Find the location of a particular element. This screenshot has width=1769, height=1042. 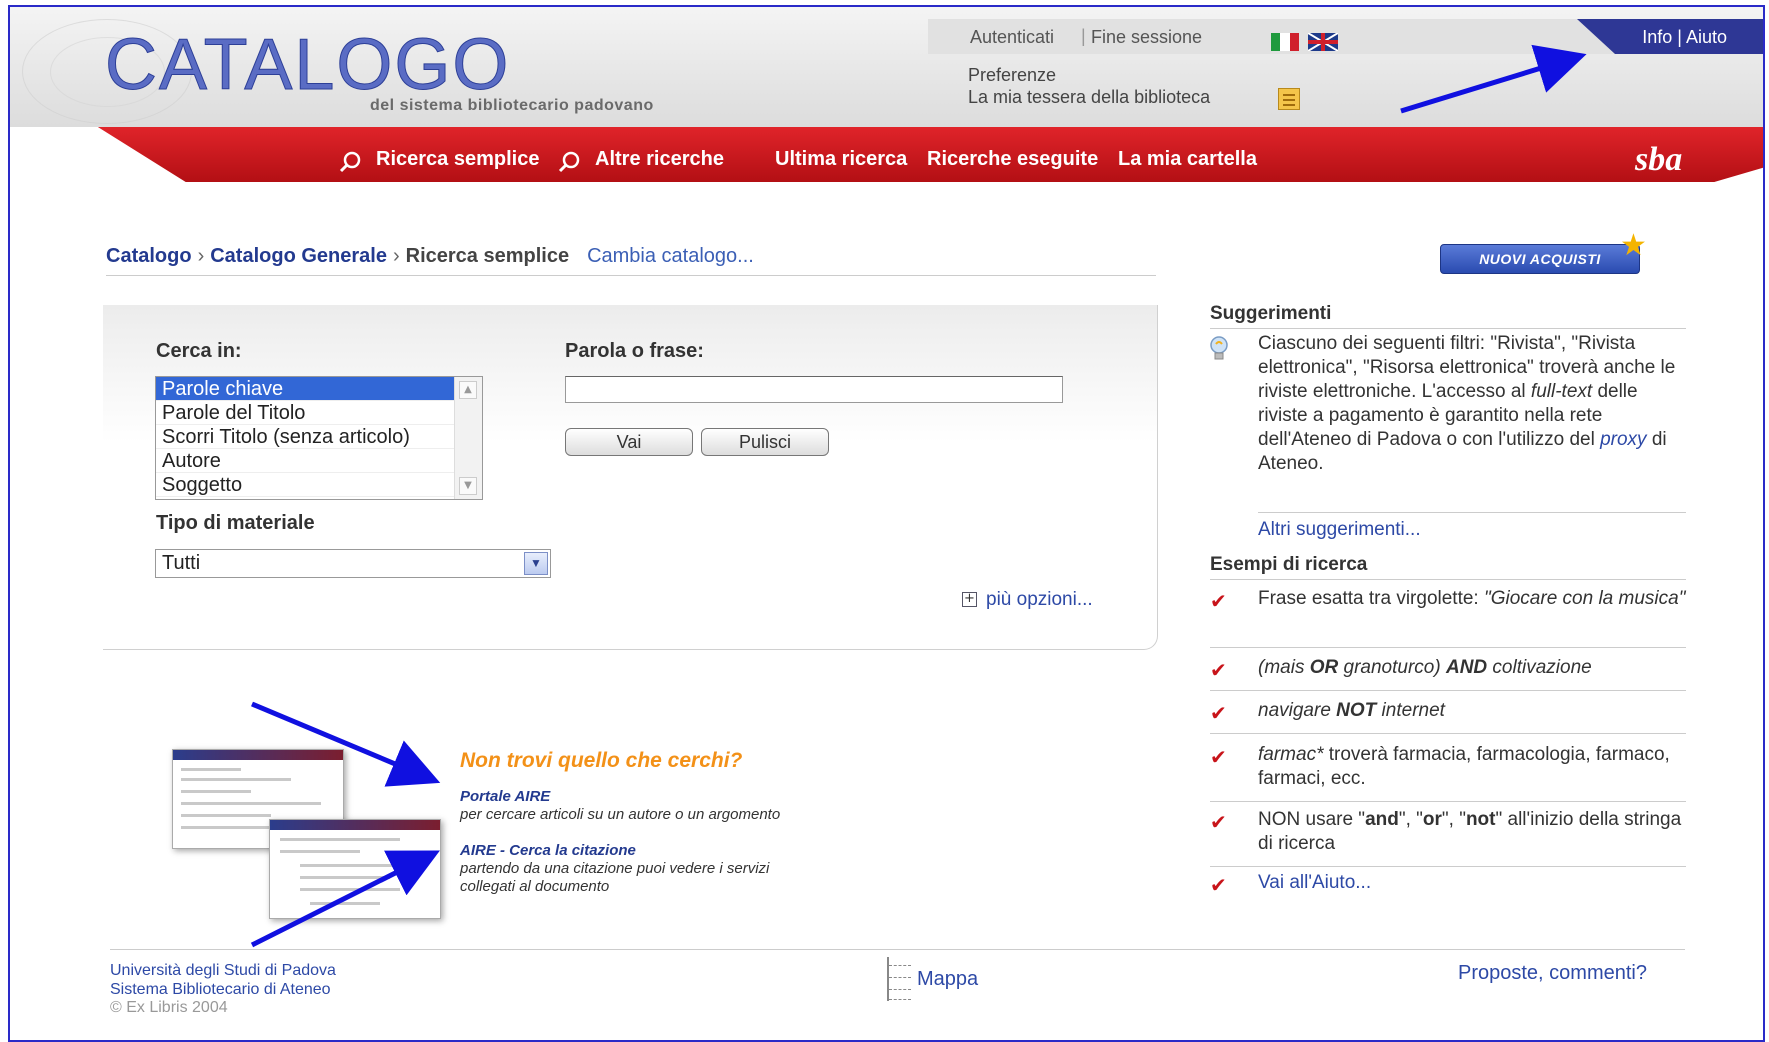

phrase-label: Parola o frase: is located at coordinates (634, 351).